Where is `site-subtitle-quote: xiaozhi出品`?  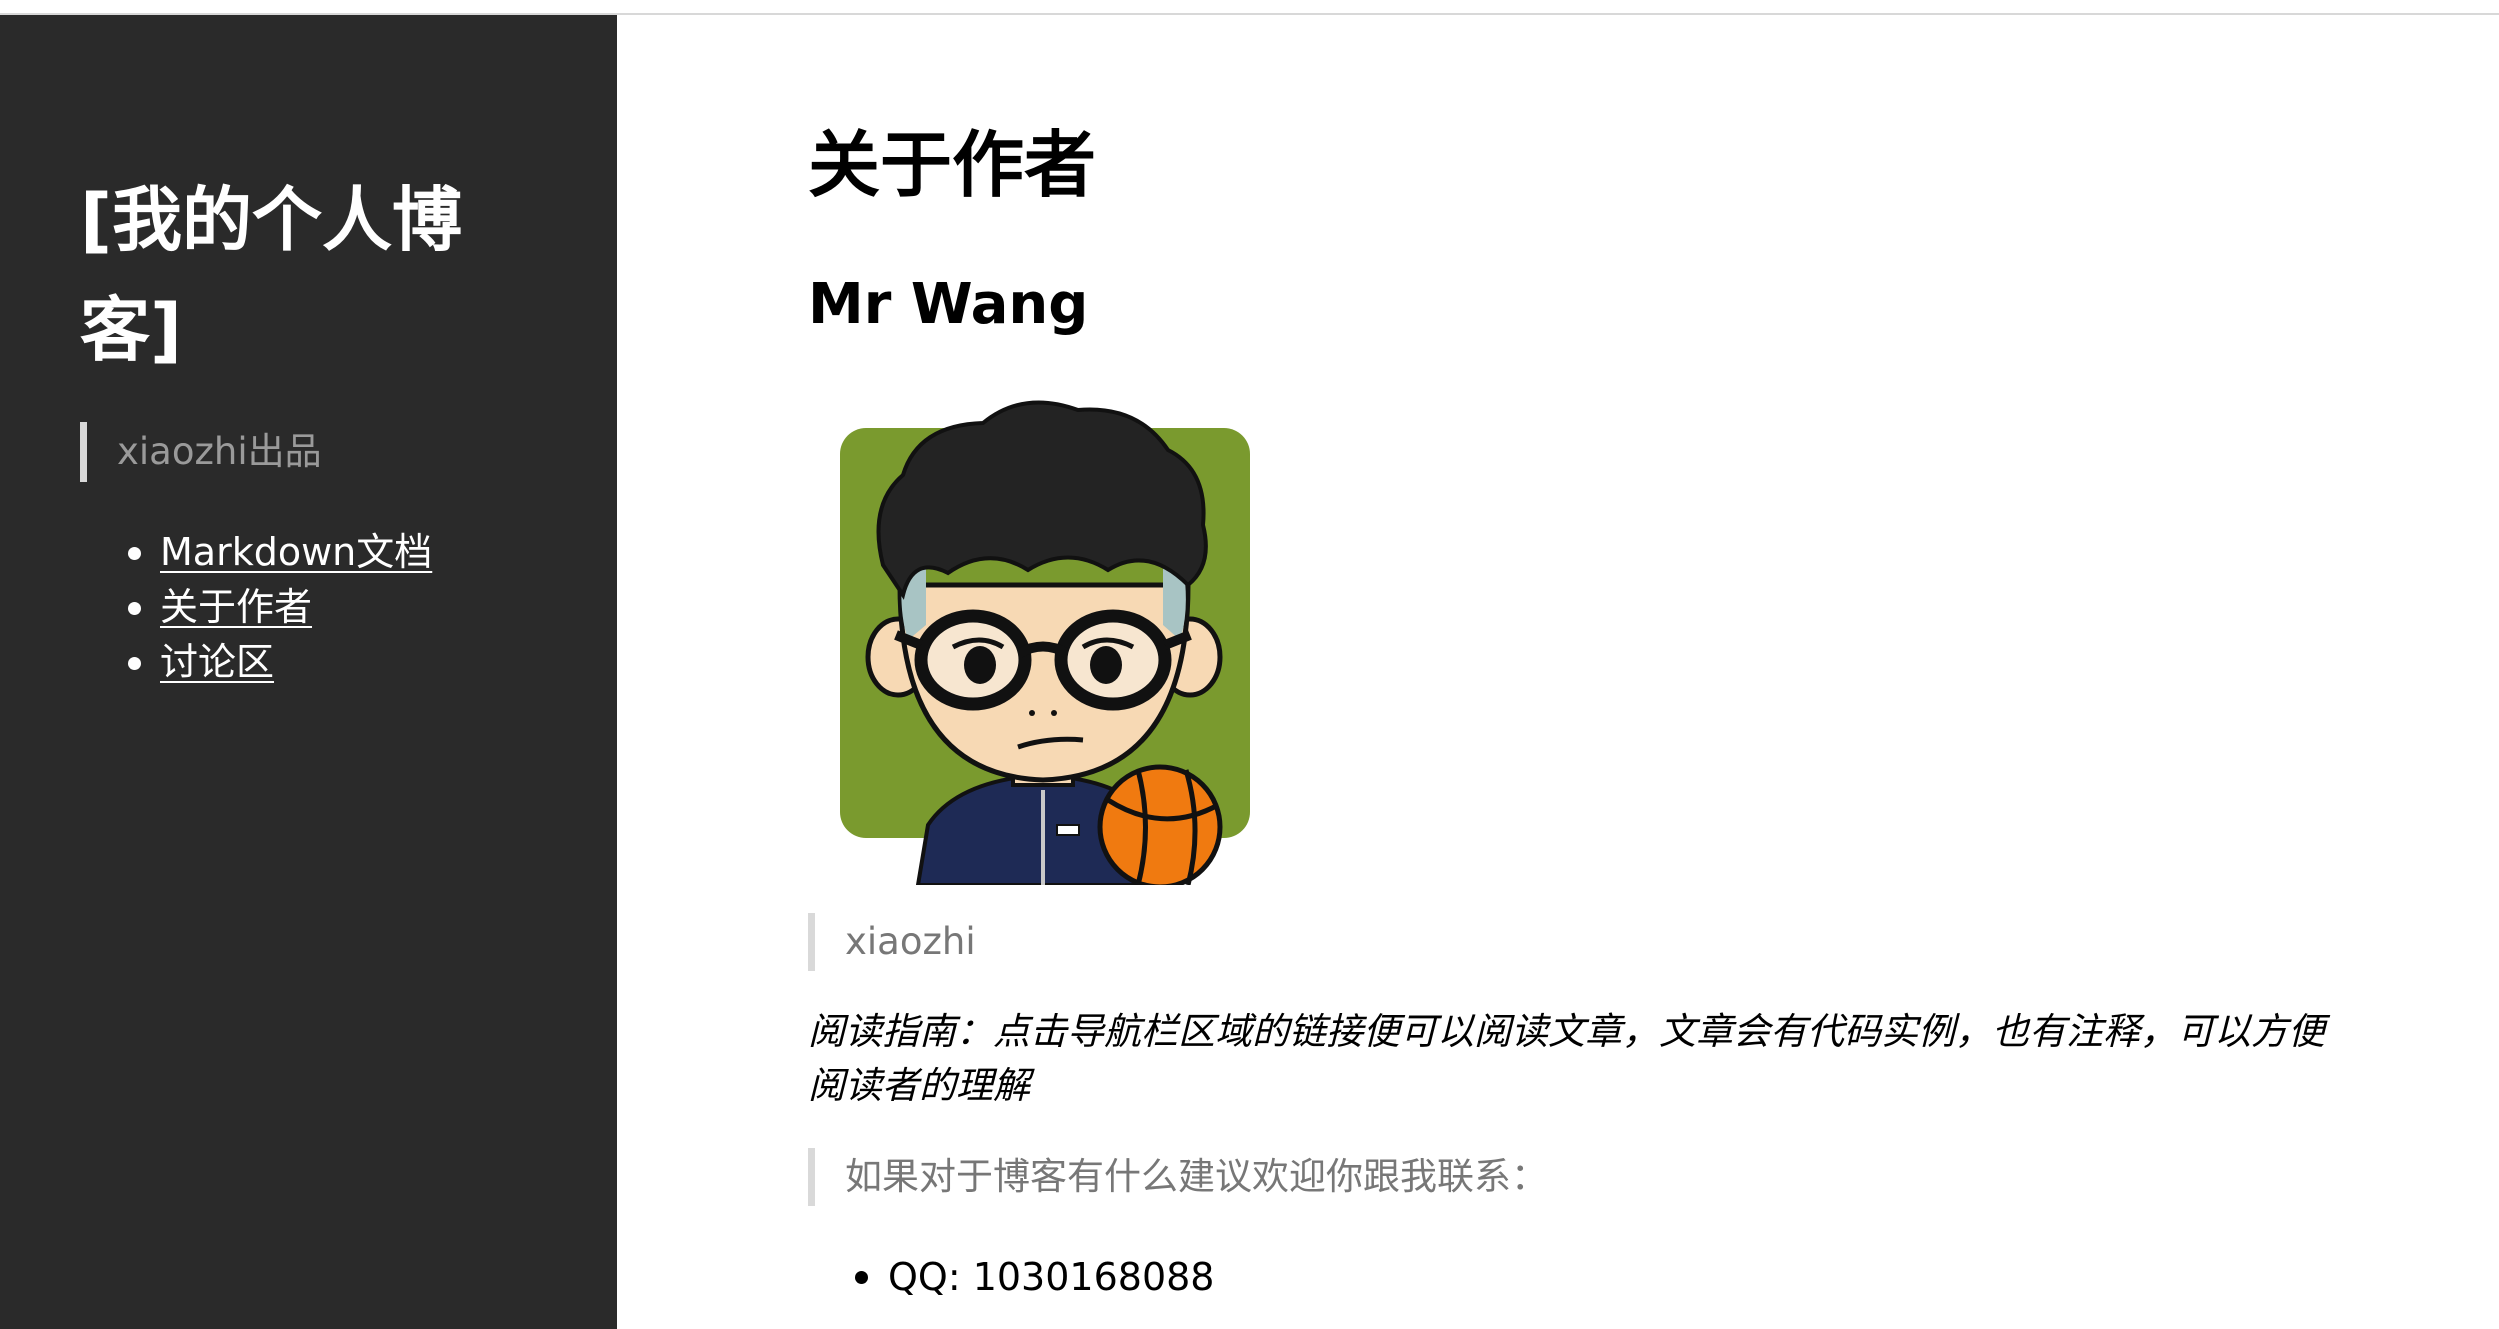 site-subtitle-quote: xiaozhi出品 is located at coordinates (201, 452).